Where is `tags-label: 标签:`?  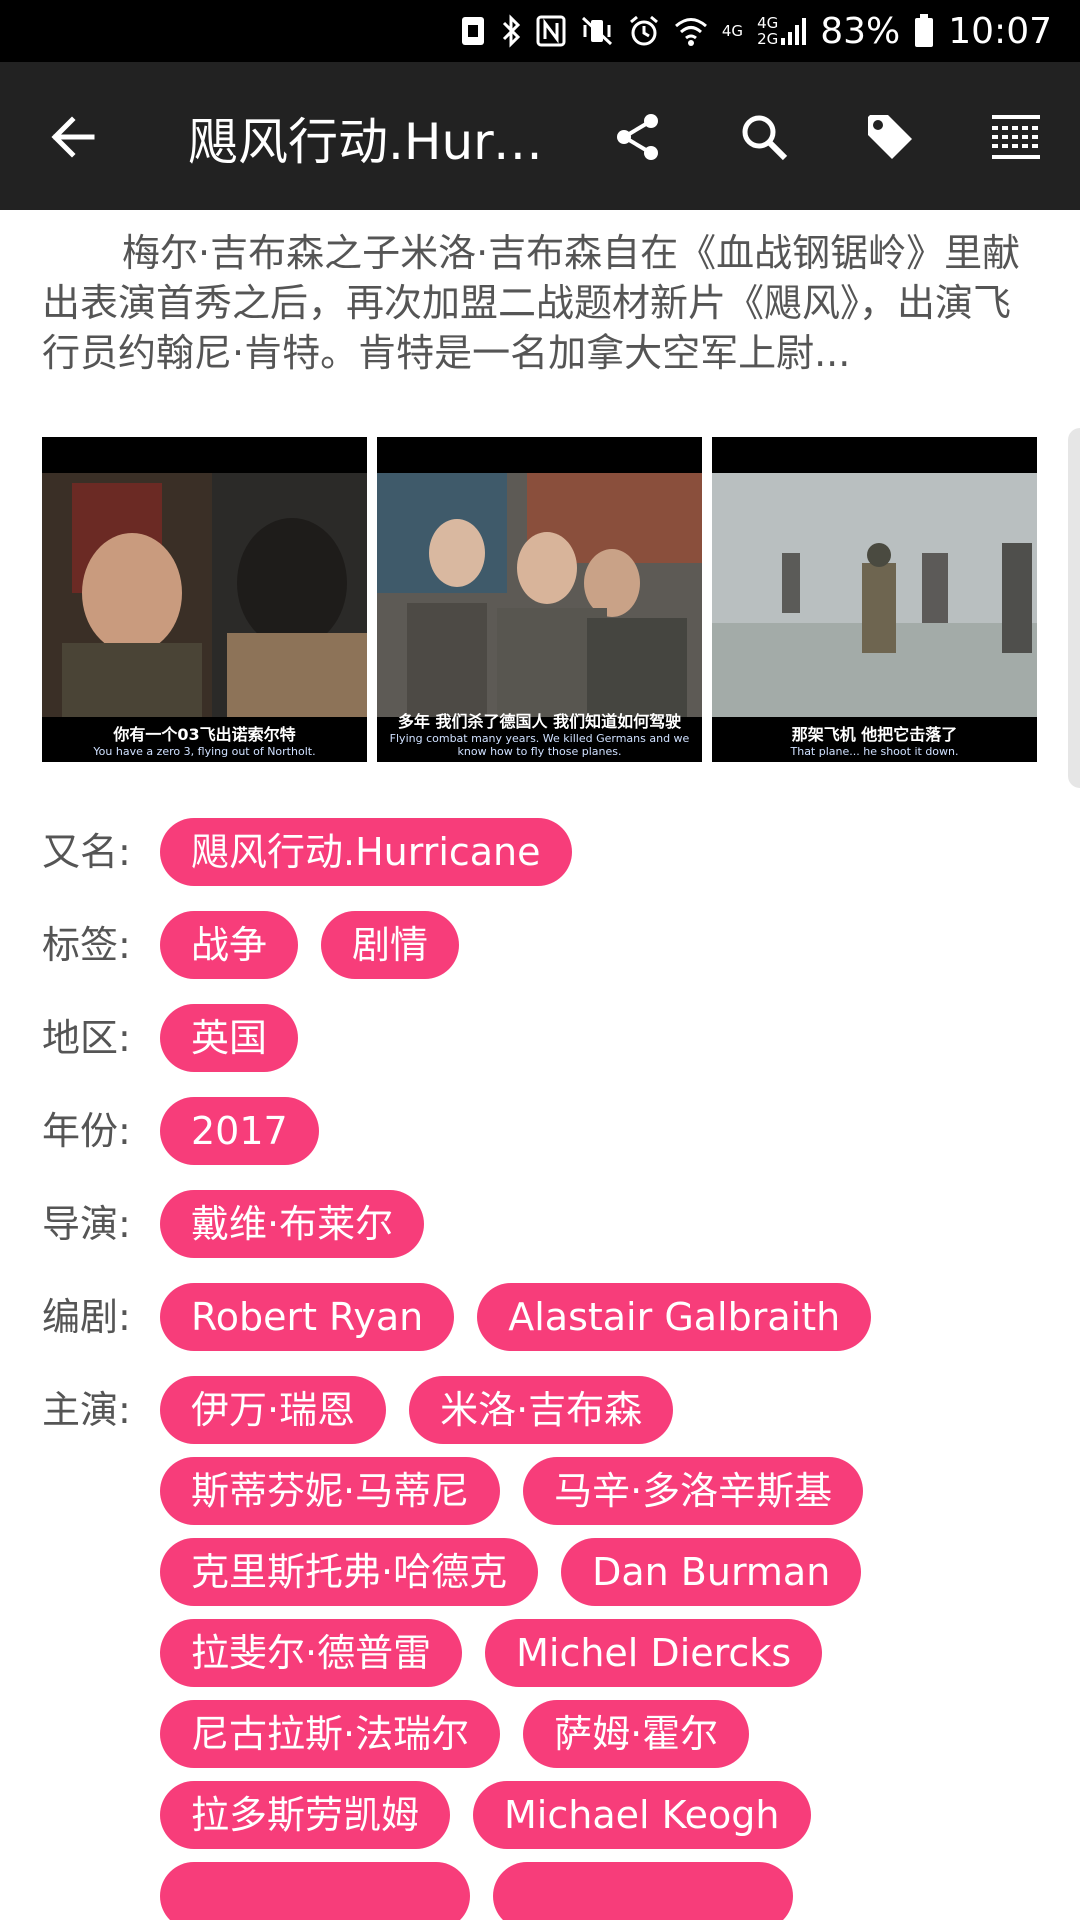 tags-label: 标签: is located at coordinates (86, 945).